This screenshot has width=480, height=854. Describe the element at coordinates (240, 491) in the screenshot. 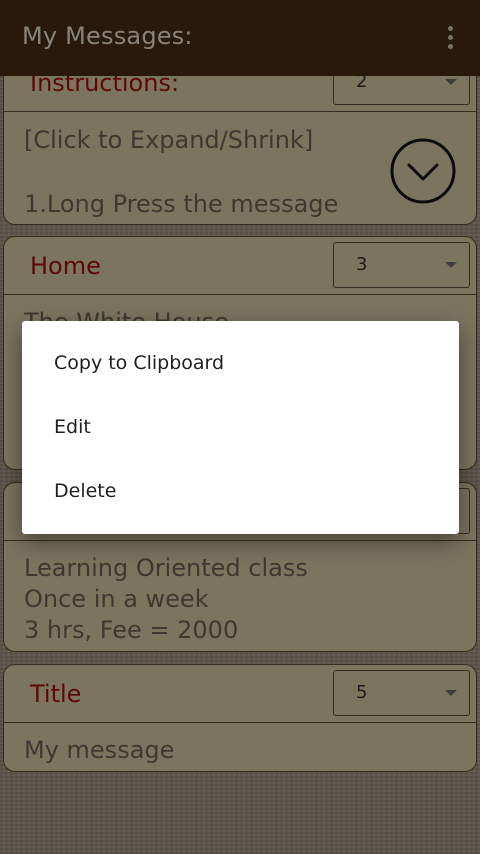

I see `menu-item-delete: Delete` at that location.